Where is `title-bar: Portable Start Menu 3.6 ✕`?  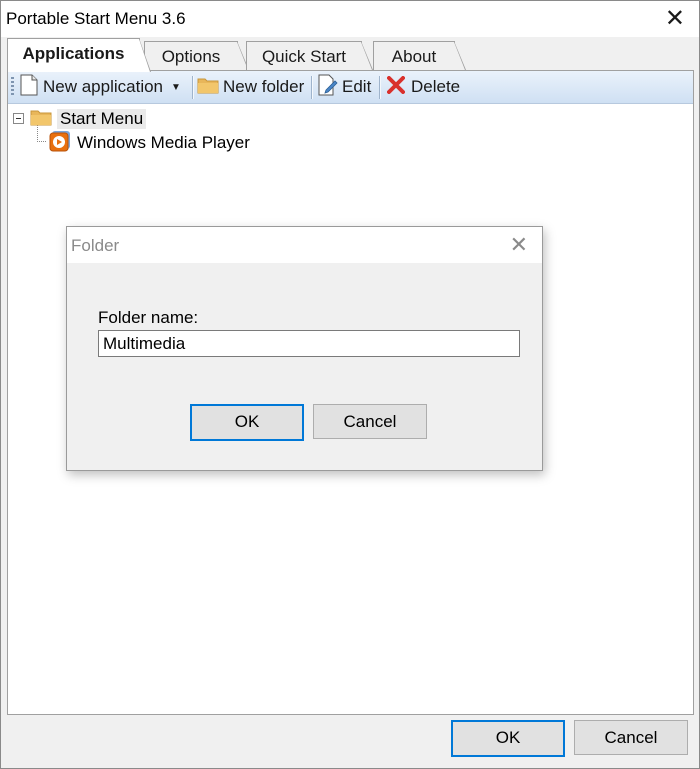 title-bar: Portable Start Menu 3.6 ✕ is located at coordinates (350, 19).